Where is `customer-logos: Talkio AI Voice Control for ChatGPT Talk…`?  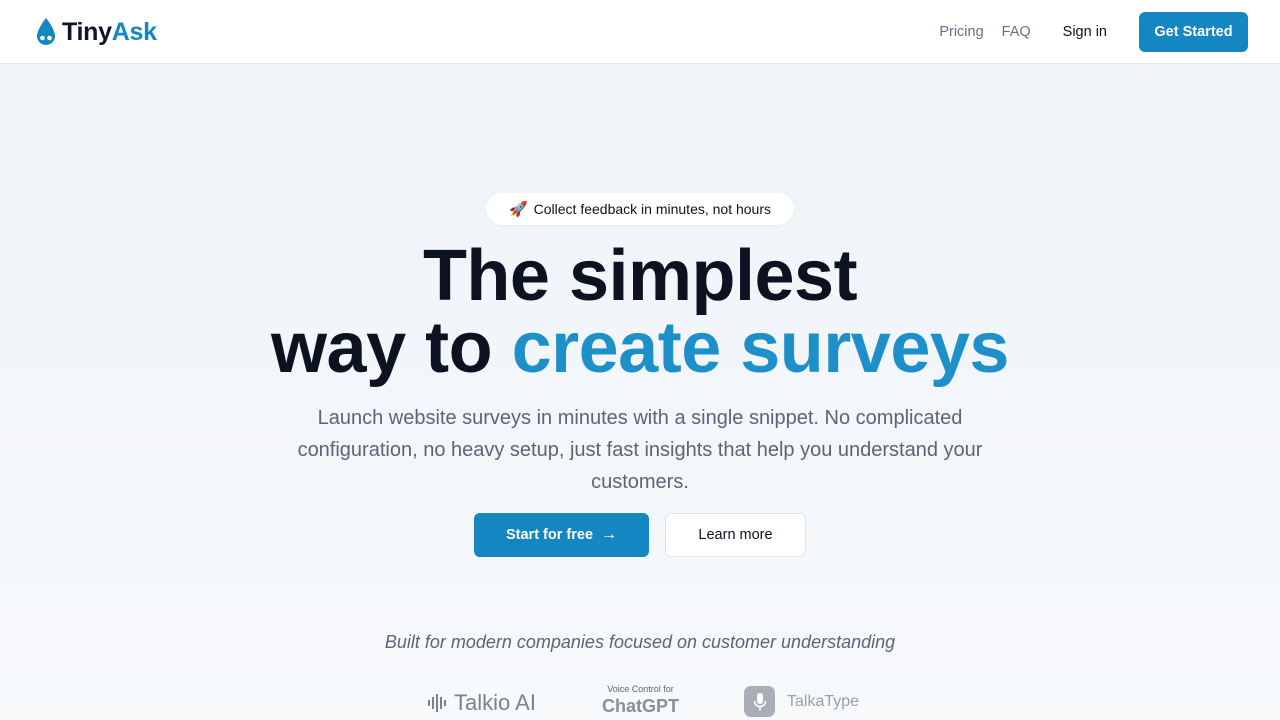 customer-logos: Talkio AI Voice Control for ChatGPT Talk… is located at coordinates (640, 702).